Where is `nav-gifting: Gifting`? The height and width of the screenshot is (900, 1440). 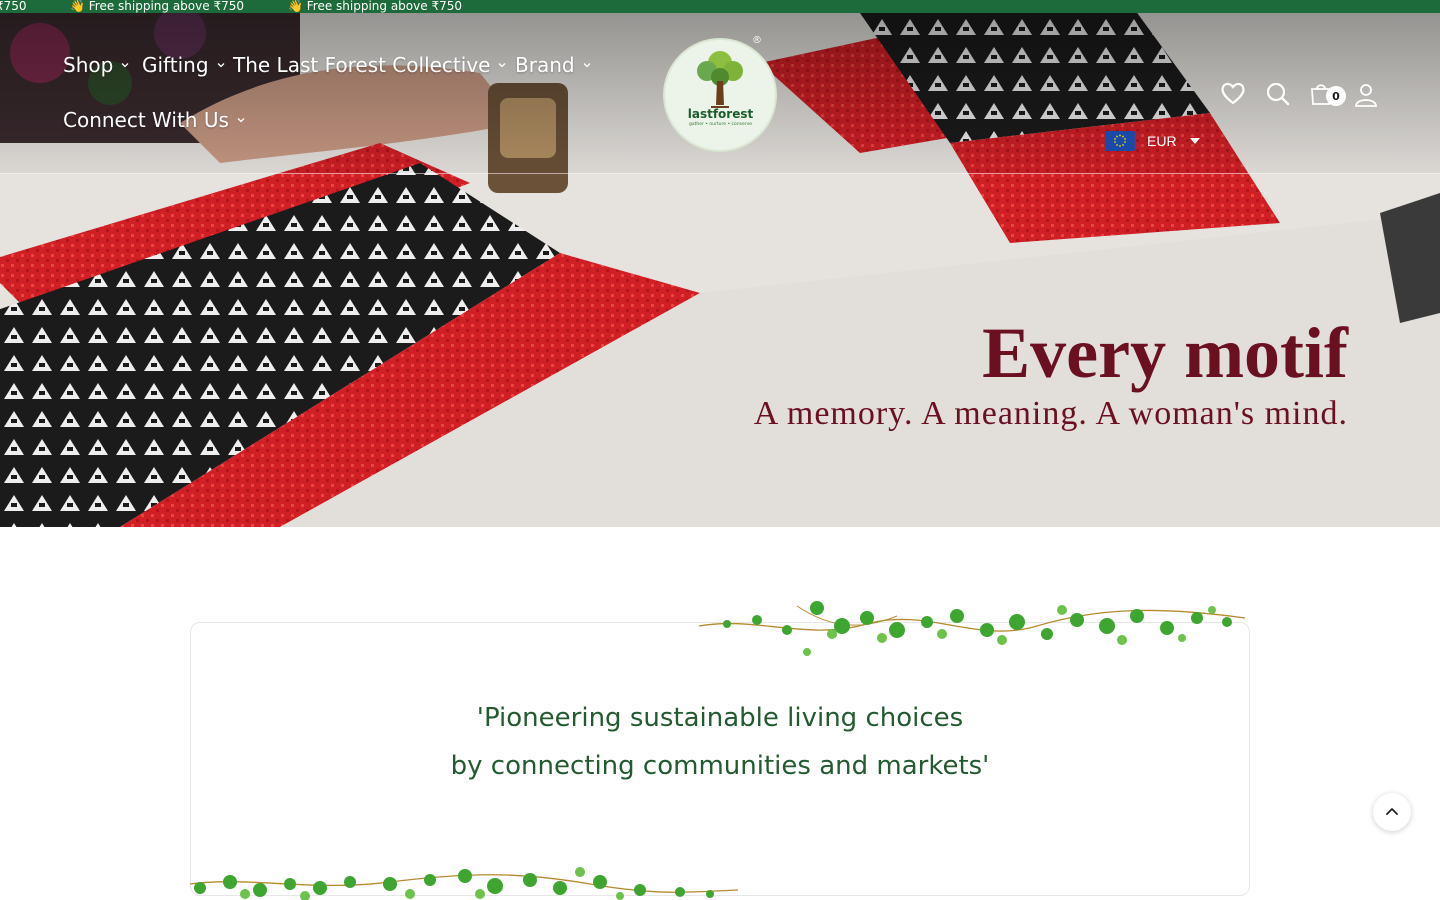
nav-gifting: Gifting is located at coordinates (183, 65).